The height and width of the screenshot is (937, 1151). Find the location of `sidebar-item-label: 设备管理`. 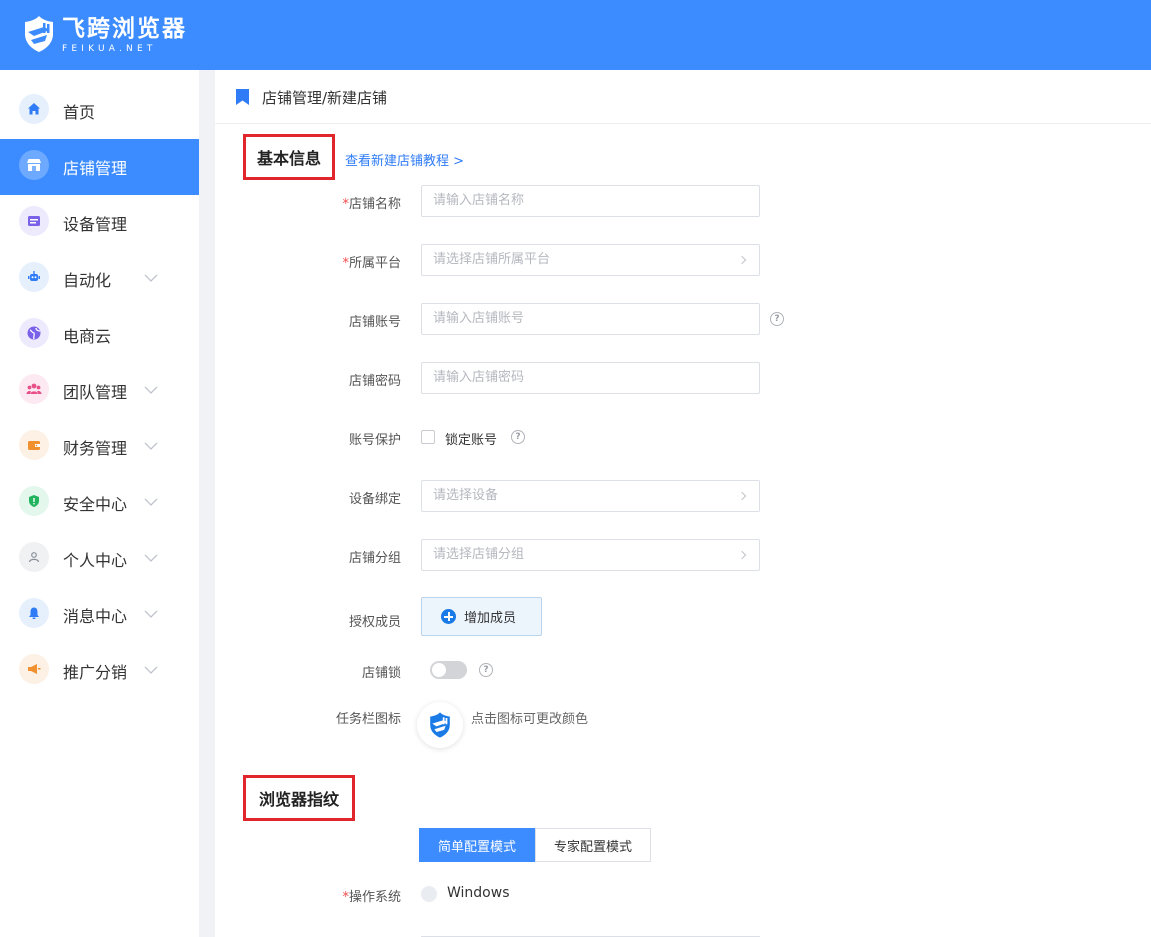

sidebar-item-label: 设备管理 is located at coordinates (95, 224).